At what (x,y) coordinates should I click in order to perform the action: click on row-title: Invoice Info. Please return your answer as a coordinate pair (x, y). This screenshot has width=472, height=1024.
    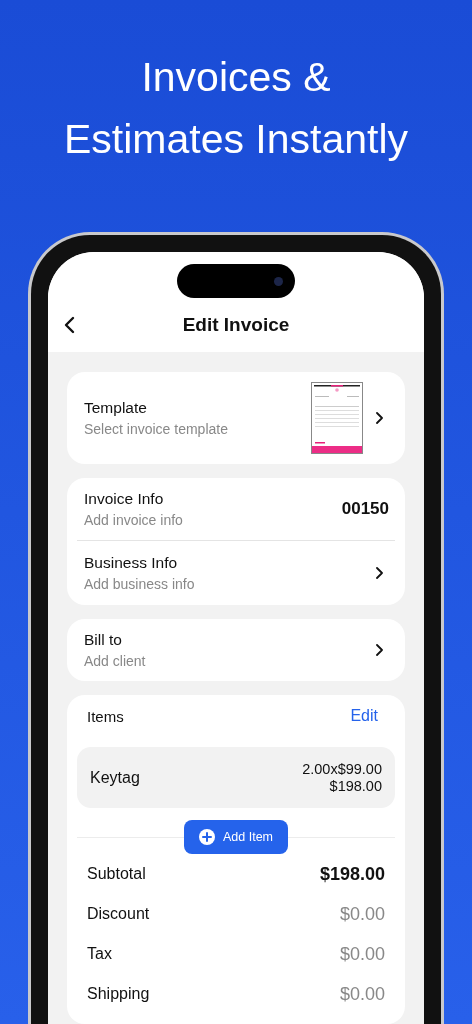
    Looking at the image, I should click on (124, 499).